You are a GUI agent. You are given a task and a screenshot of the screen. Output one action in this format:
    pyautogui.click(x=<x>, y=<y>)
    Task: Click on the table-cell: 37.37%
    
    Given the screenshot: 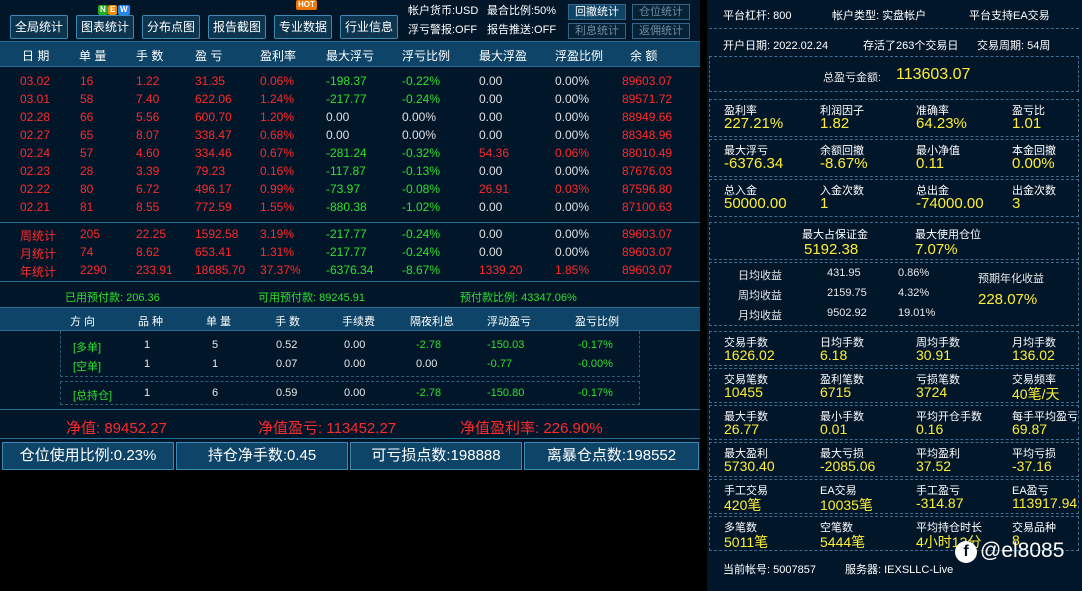 What is the action you would take?
    pyautogui.click(x=280, y=270)
    